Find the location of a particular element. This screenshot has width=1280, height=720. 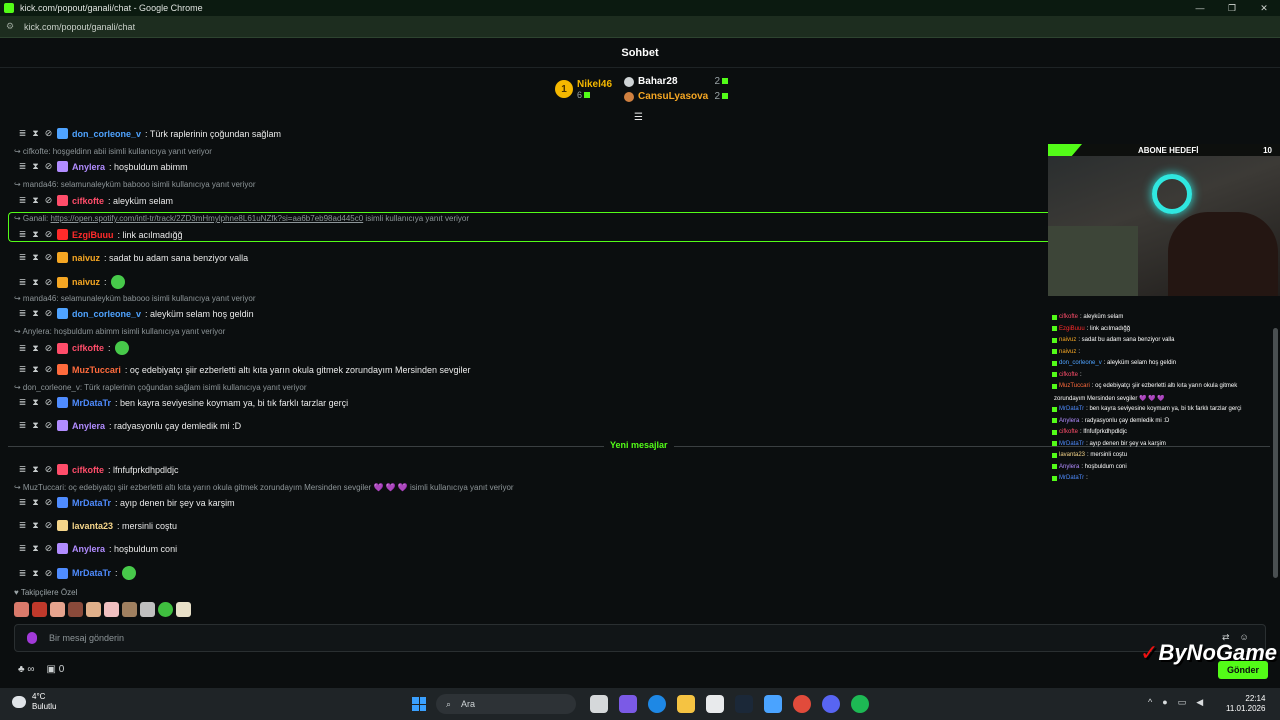

username: EzgiBuuu is located at coordinates (93, 235).